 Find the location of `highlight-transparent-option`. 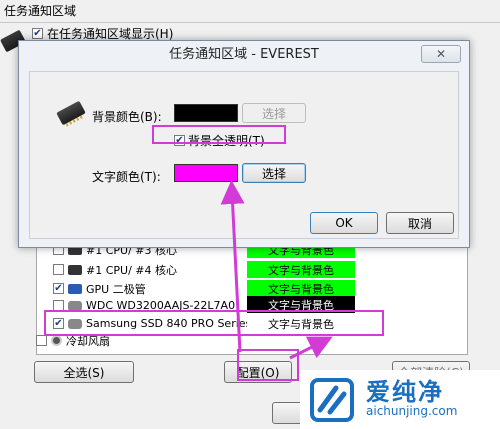

highlight-transparent-option is located at coordinates (219, 134).